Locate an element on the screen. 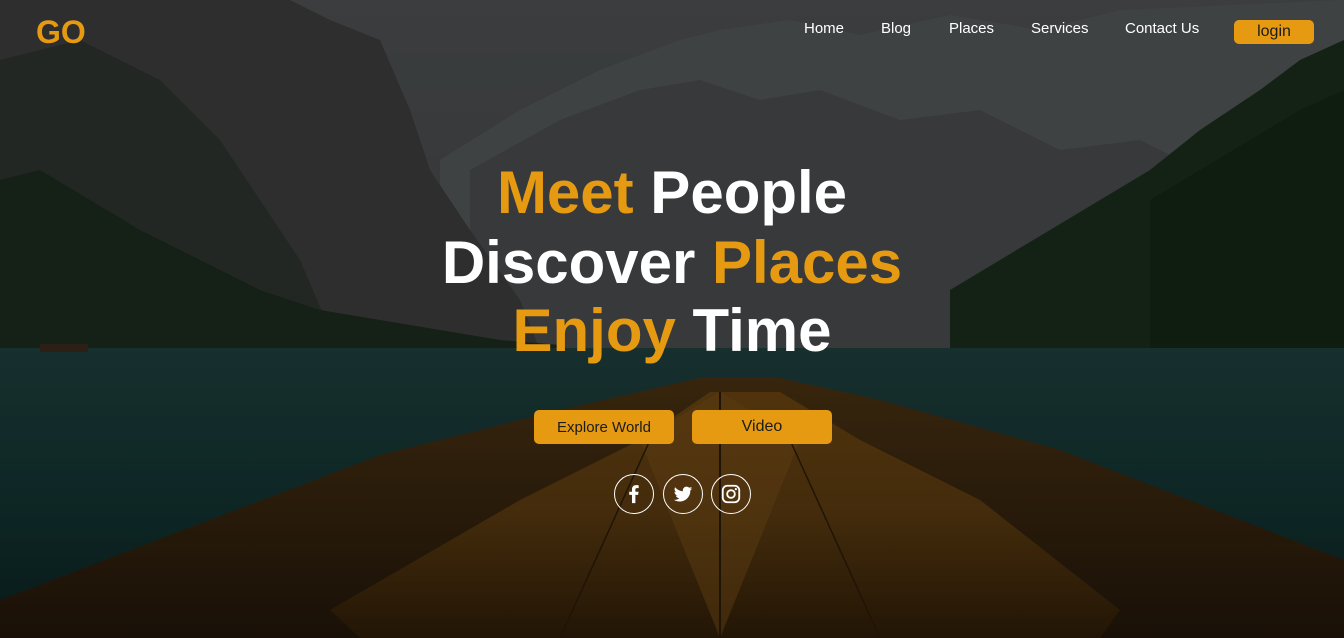  headline-line-1: Meet People is located at coordinates (672, 193).